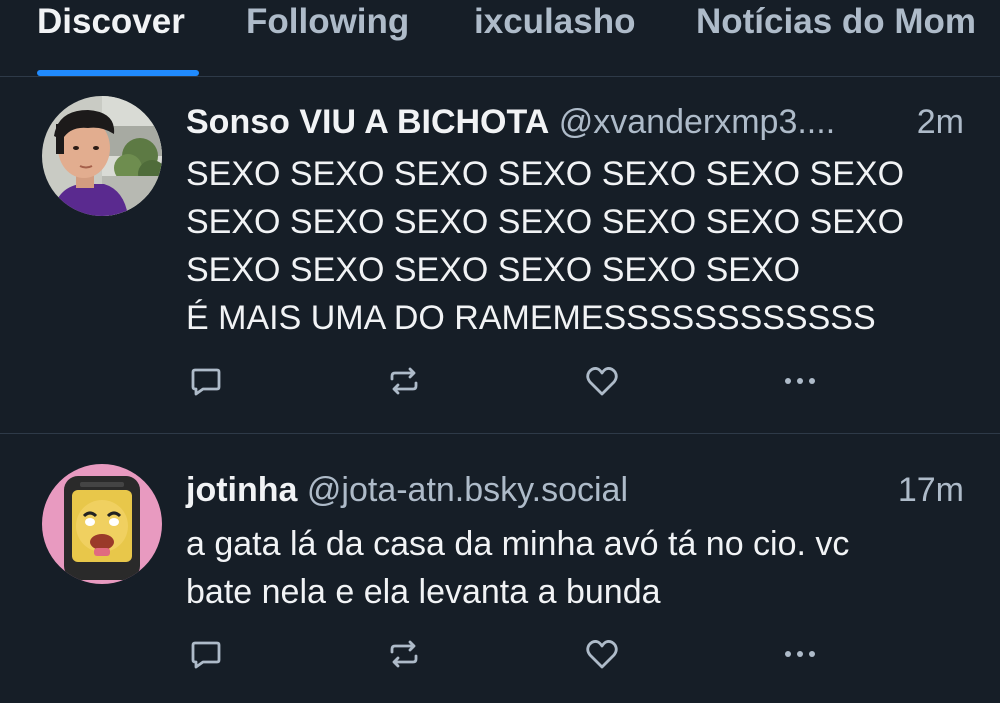 The height and width of the screenshot is (703, 1000). I want to click on tab-noticias: Notícias do Mom, so click(848, 38).